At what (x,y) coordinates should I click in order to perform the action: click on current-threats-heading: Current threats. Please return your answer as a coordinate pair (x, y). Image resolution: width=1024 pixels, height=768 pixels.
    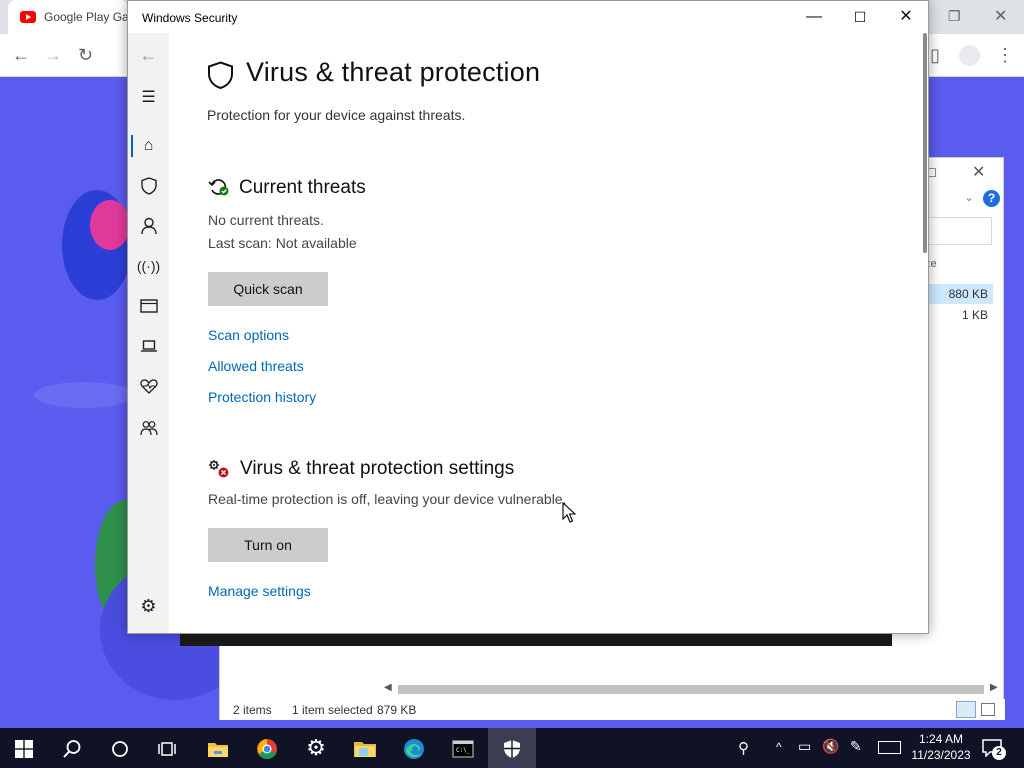
    Looking at the image, I should click on (302, 187).